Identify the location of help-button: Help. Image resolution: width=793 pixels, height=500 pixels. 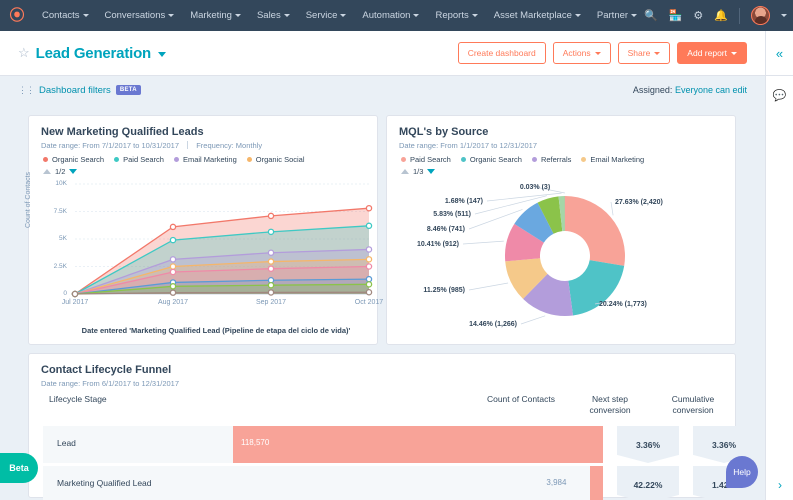
(742, 472).